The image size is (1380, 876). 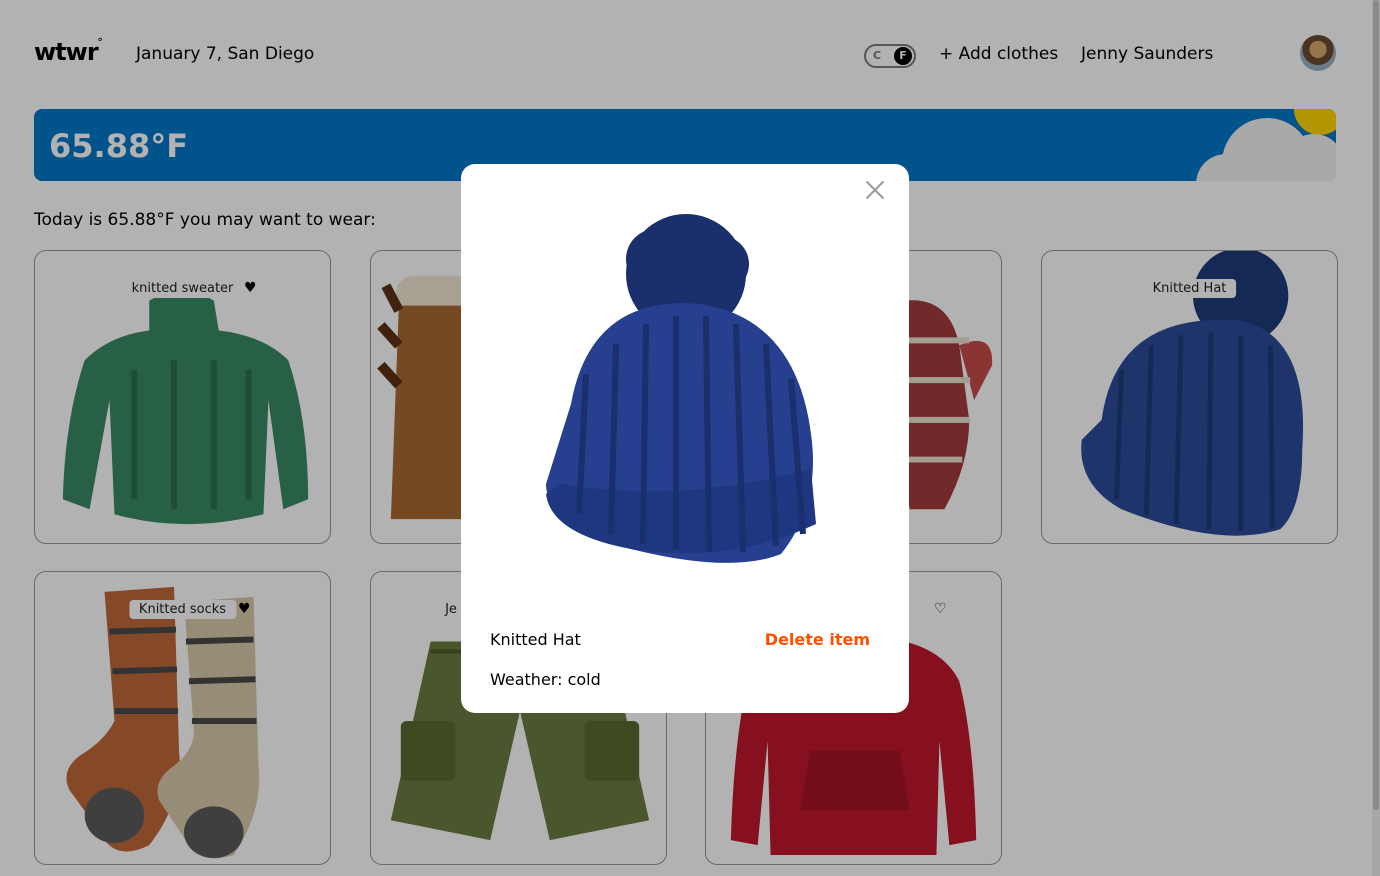 I want to click on item-name: Knitted Hat, so click(x=535, y=639).